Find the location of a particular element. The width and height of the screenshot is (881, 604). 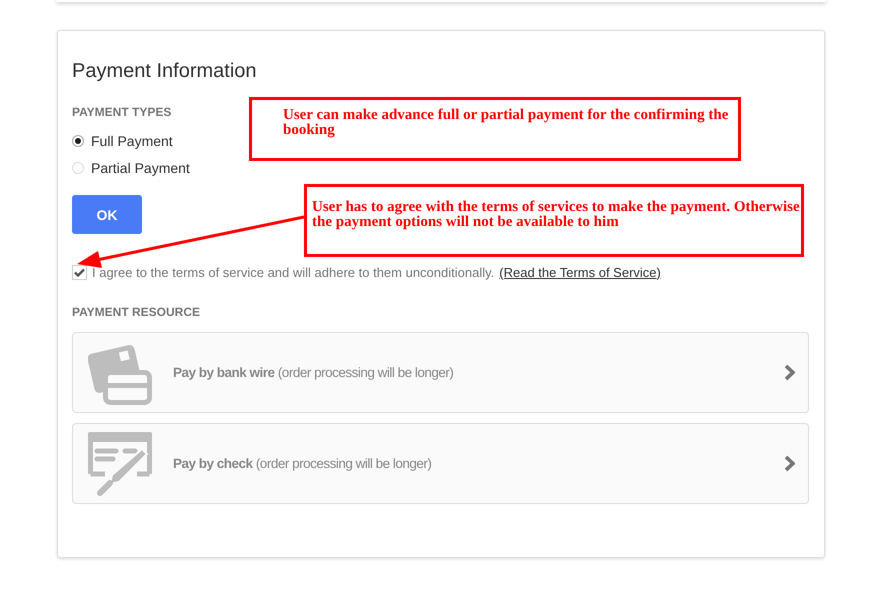

annotation-callout: User can make advance full or partial payment for the confirming the booking is located at coordinates (495, 129).